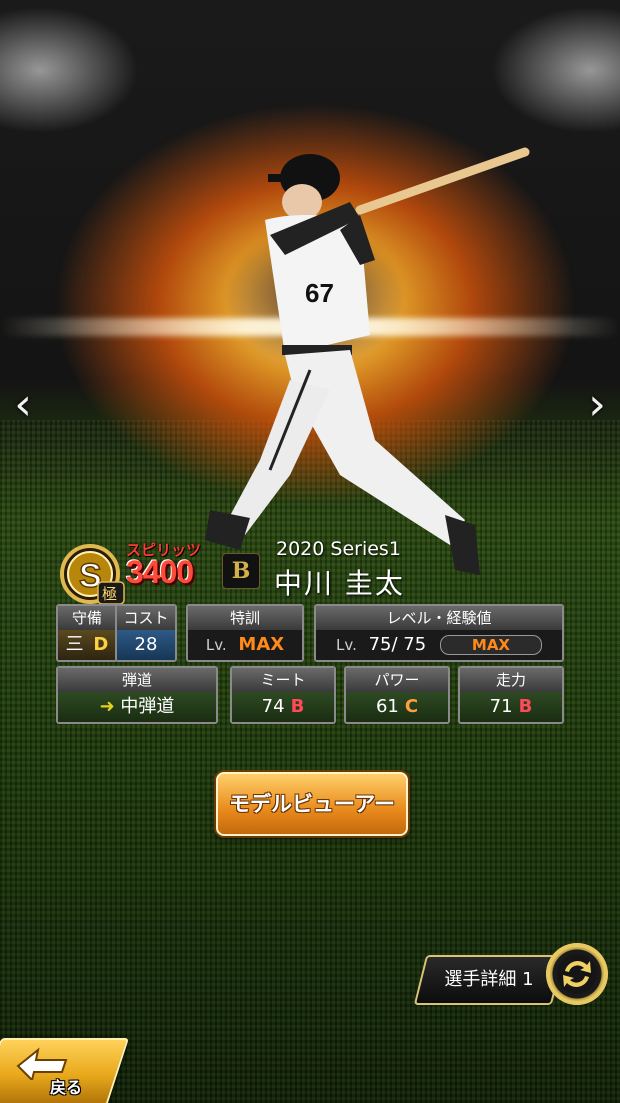 The height and width of the screenshot is (1103, 620). Describe the element at coordinates (511, 695) in the screenshot. I see `speed-box: 走力 71 B` at that location.